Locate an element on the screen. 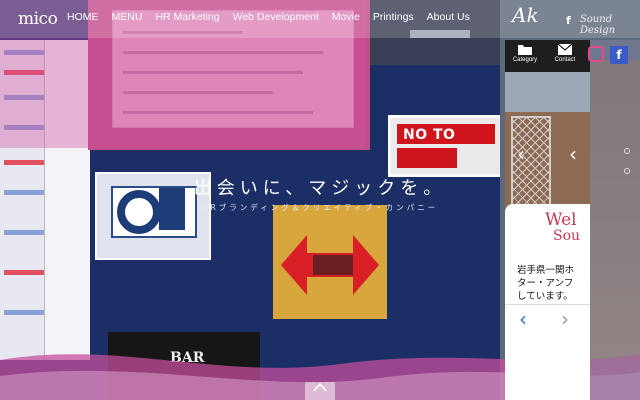 The height and width of the screenshot is (400, 640). nav-about-us: About Us is located at coordinates (448, 17).